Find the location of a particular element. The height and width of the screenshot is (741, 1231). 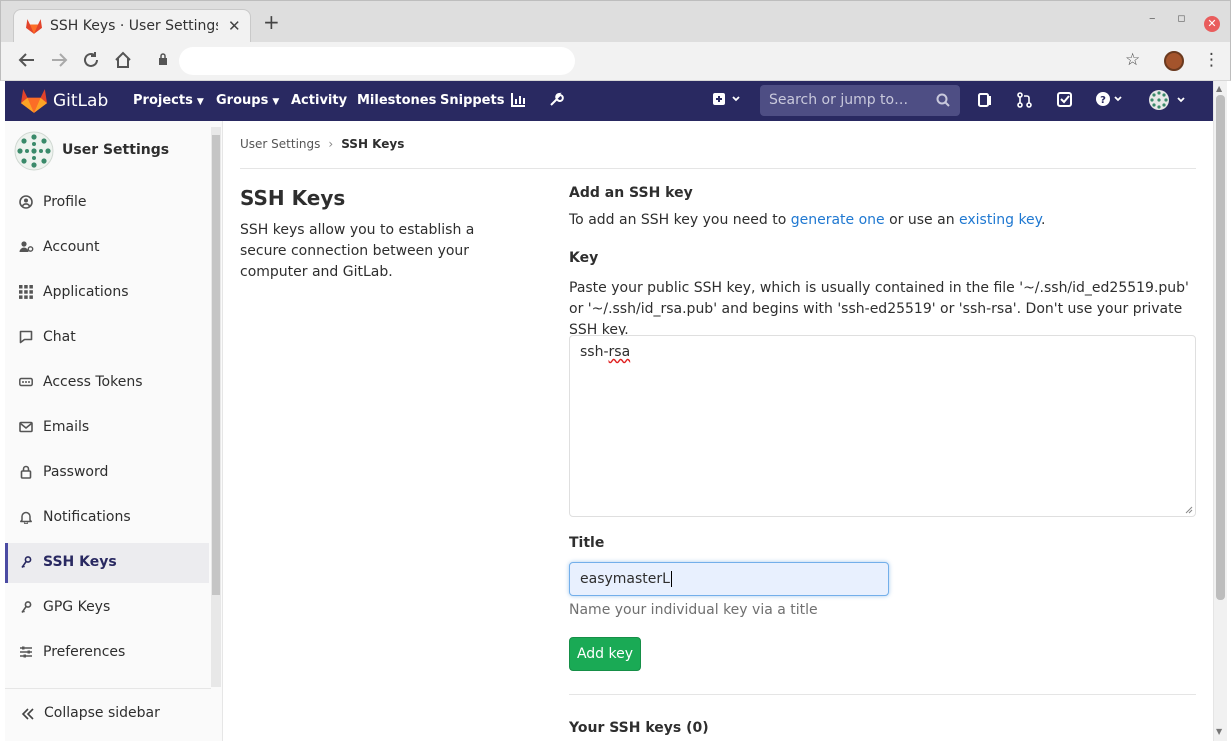

nav-projects: Projects ▼ is located at coordinates (168, 100).